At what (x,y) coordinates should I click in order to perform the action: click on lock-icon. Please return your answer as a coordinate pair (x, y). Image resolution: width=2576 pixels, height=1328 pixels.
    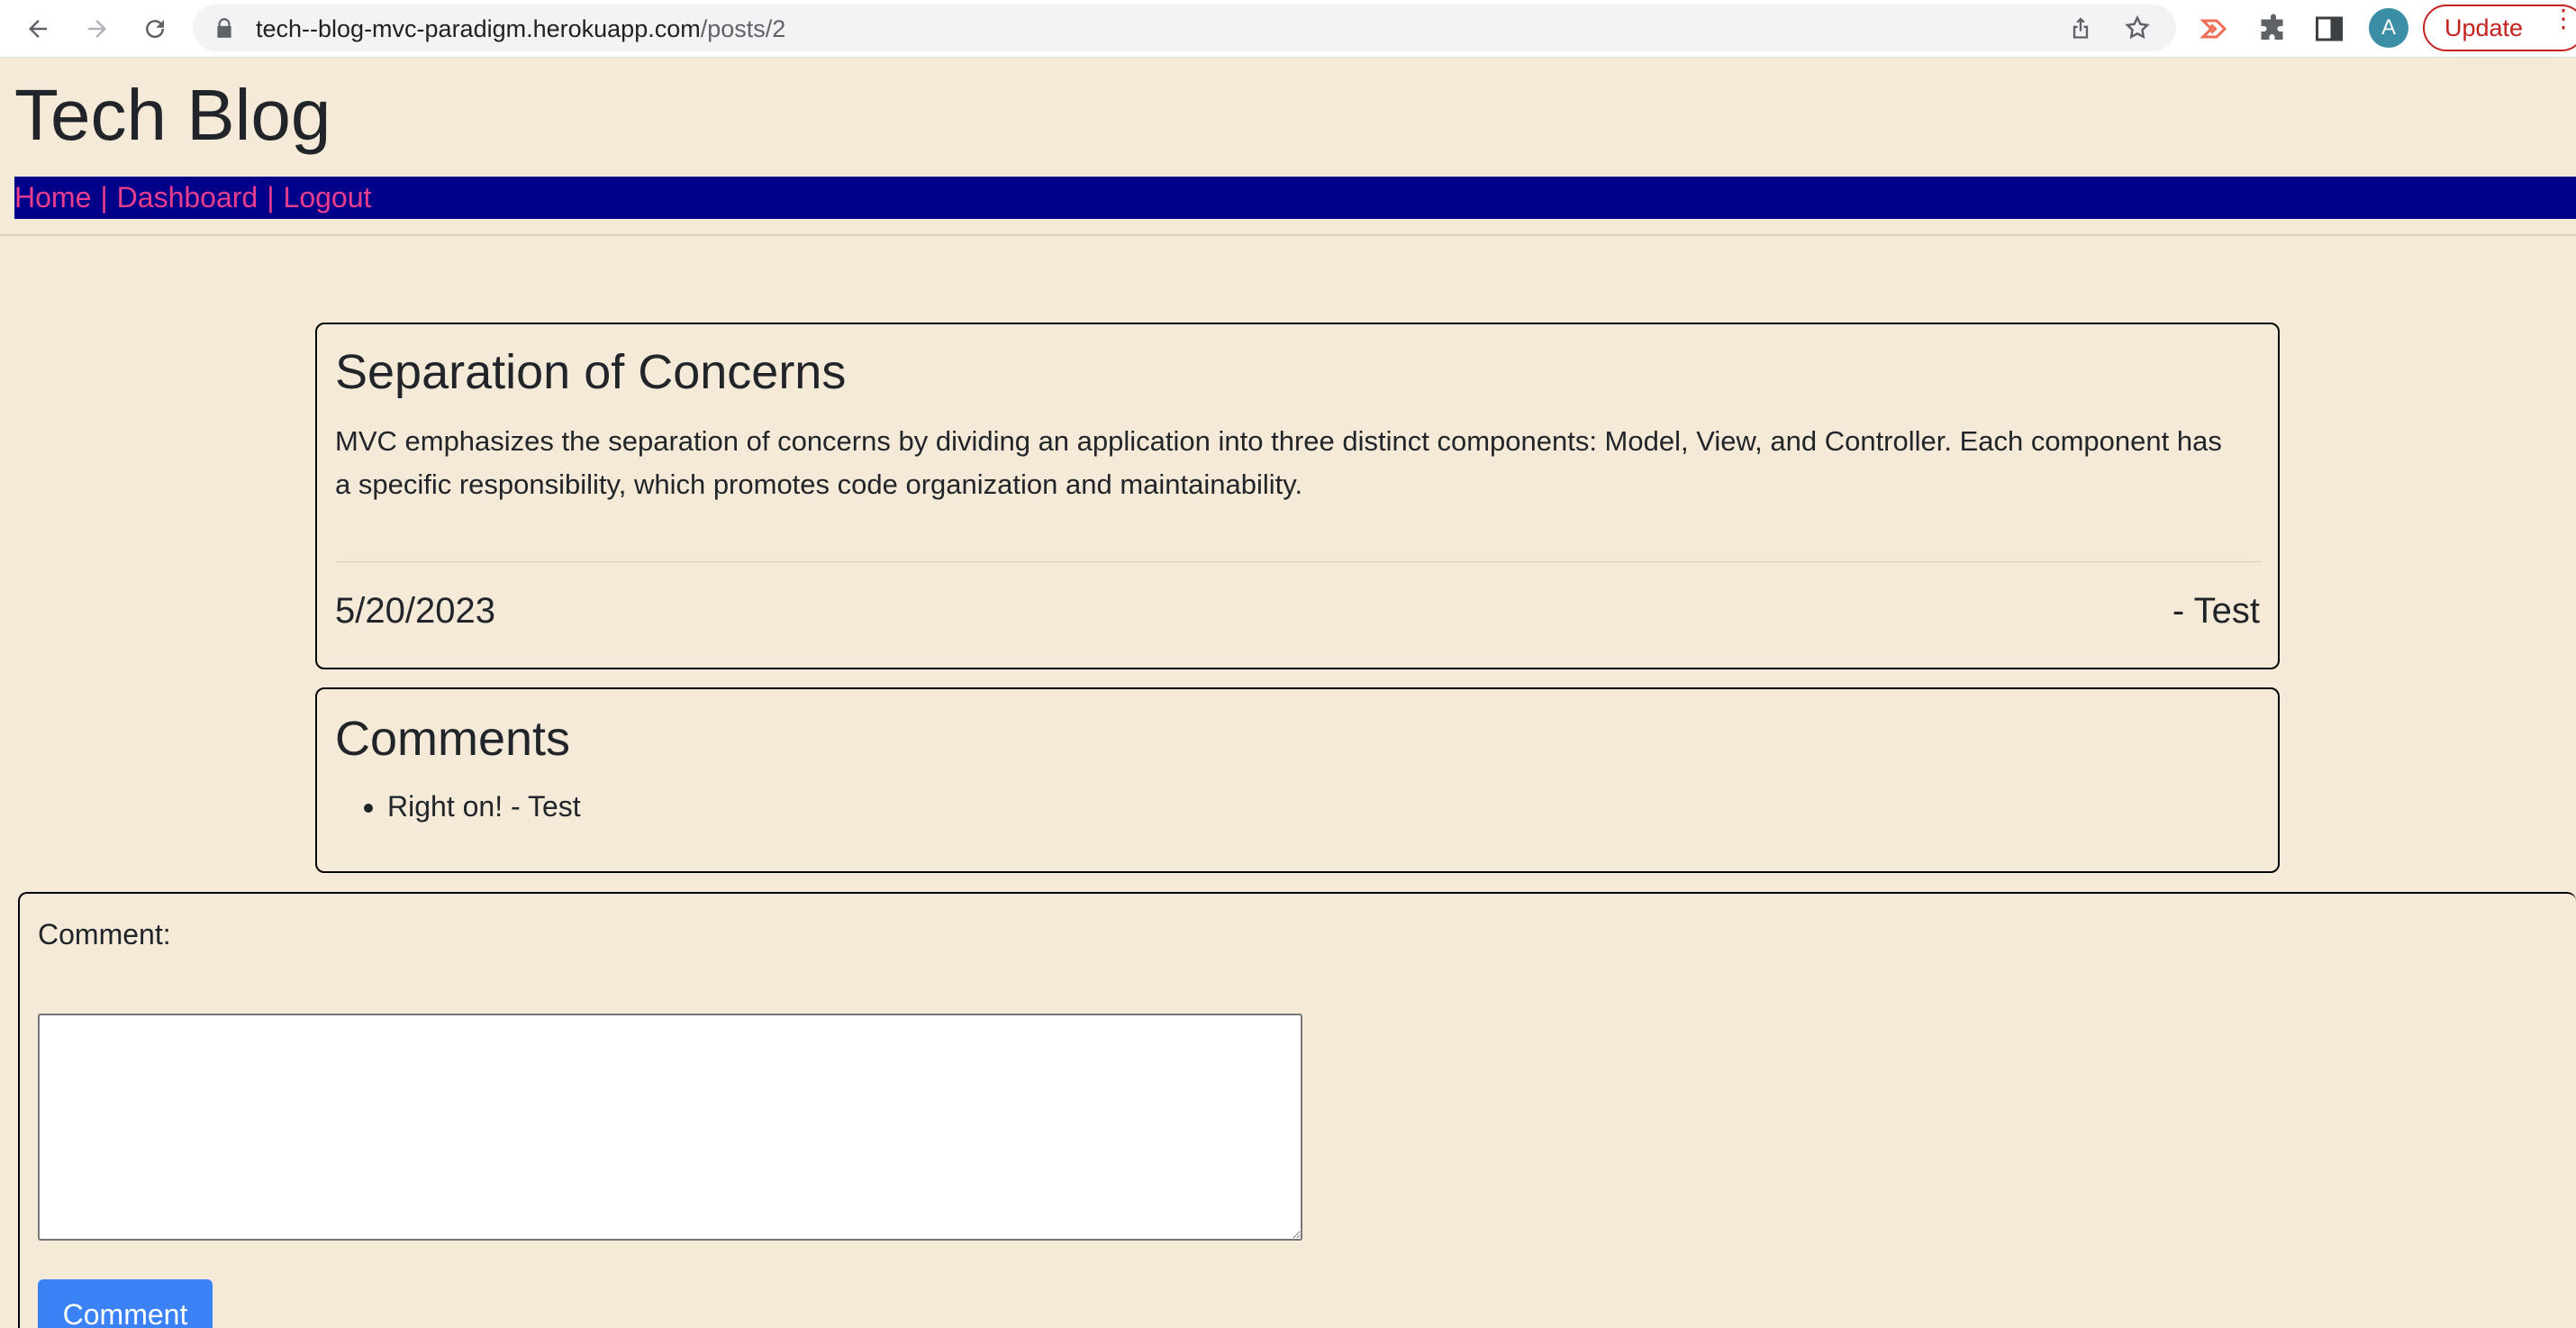
    Looking at the image, I should click on (224, 28).